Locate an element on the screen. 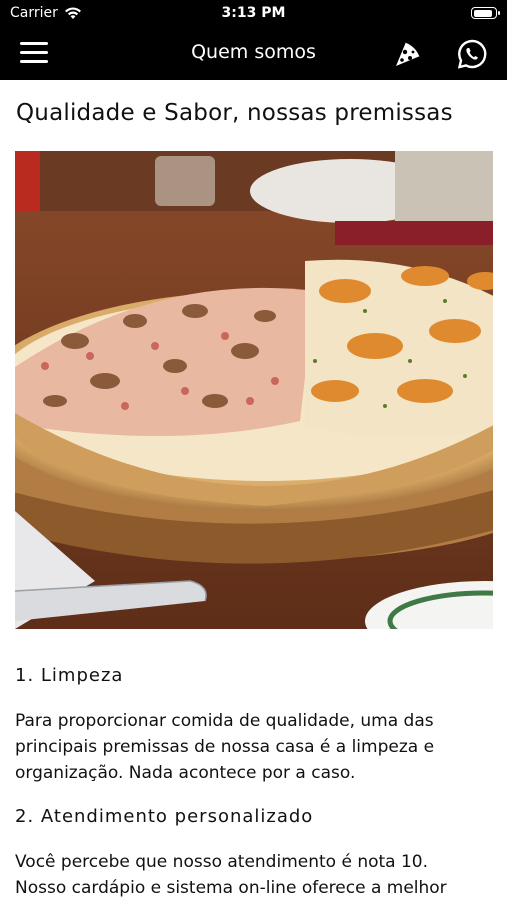 This screenshot has width=507, height=901. page-title: Quem somos is located at coordinates (253, 52).